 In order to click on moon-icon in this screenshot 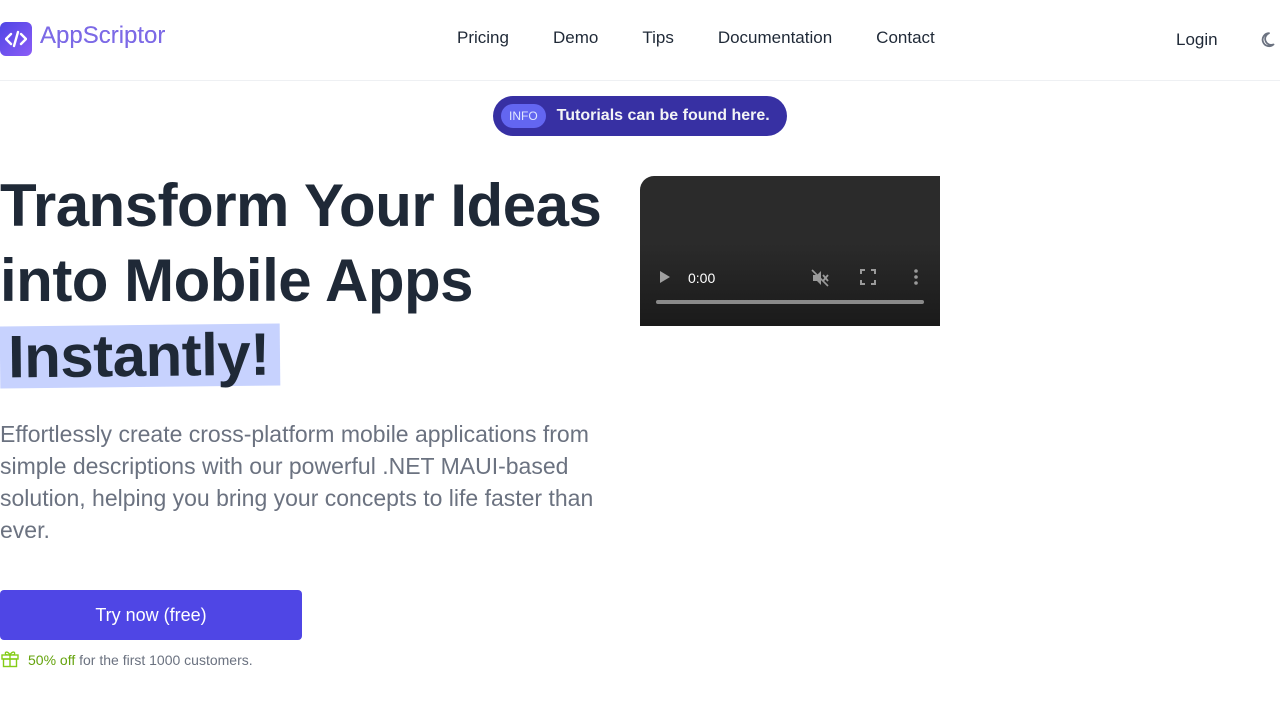, I will do `click(1270, 40)`.